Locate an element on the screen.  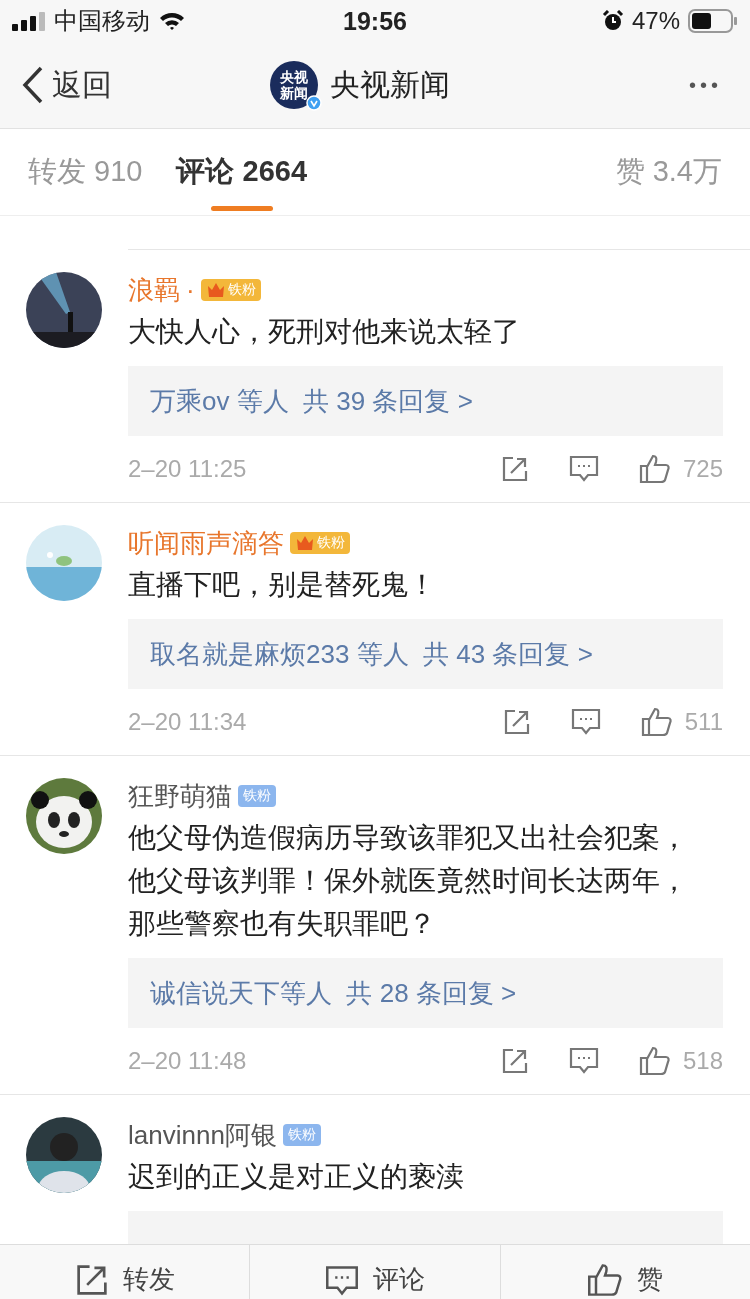
reply-summary: 万乘ov 等人 共 39 条回复 > is located at coordinates (425, 401).